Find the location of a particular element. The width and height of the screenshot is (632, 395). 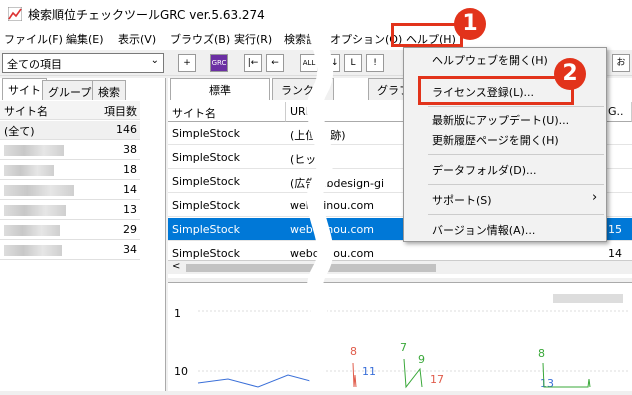

label-17: 17 is located at coordinates (437, 379).